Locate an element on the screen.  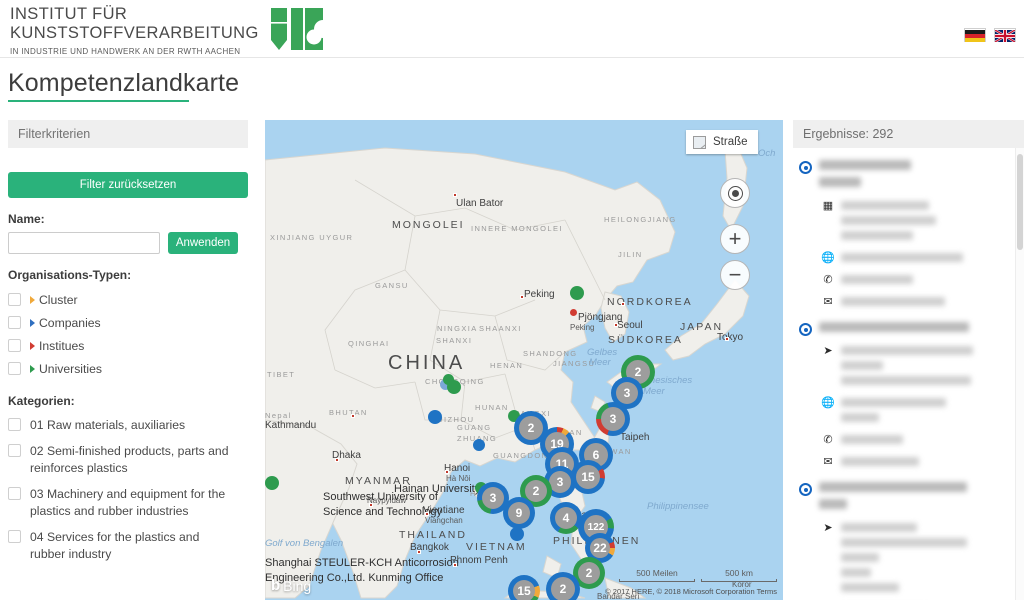
page-title: Kompetenzlandkarte is located at coordinates (124, 83).